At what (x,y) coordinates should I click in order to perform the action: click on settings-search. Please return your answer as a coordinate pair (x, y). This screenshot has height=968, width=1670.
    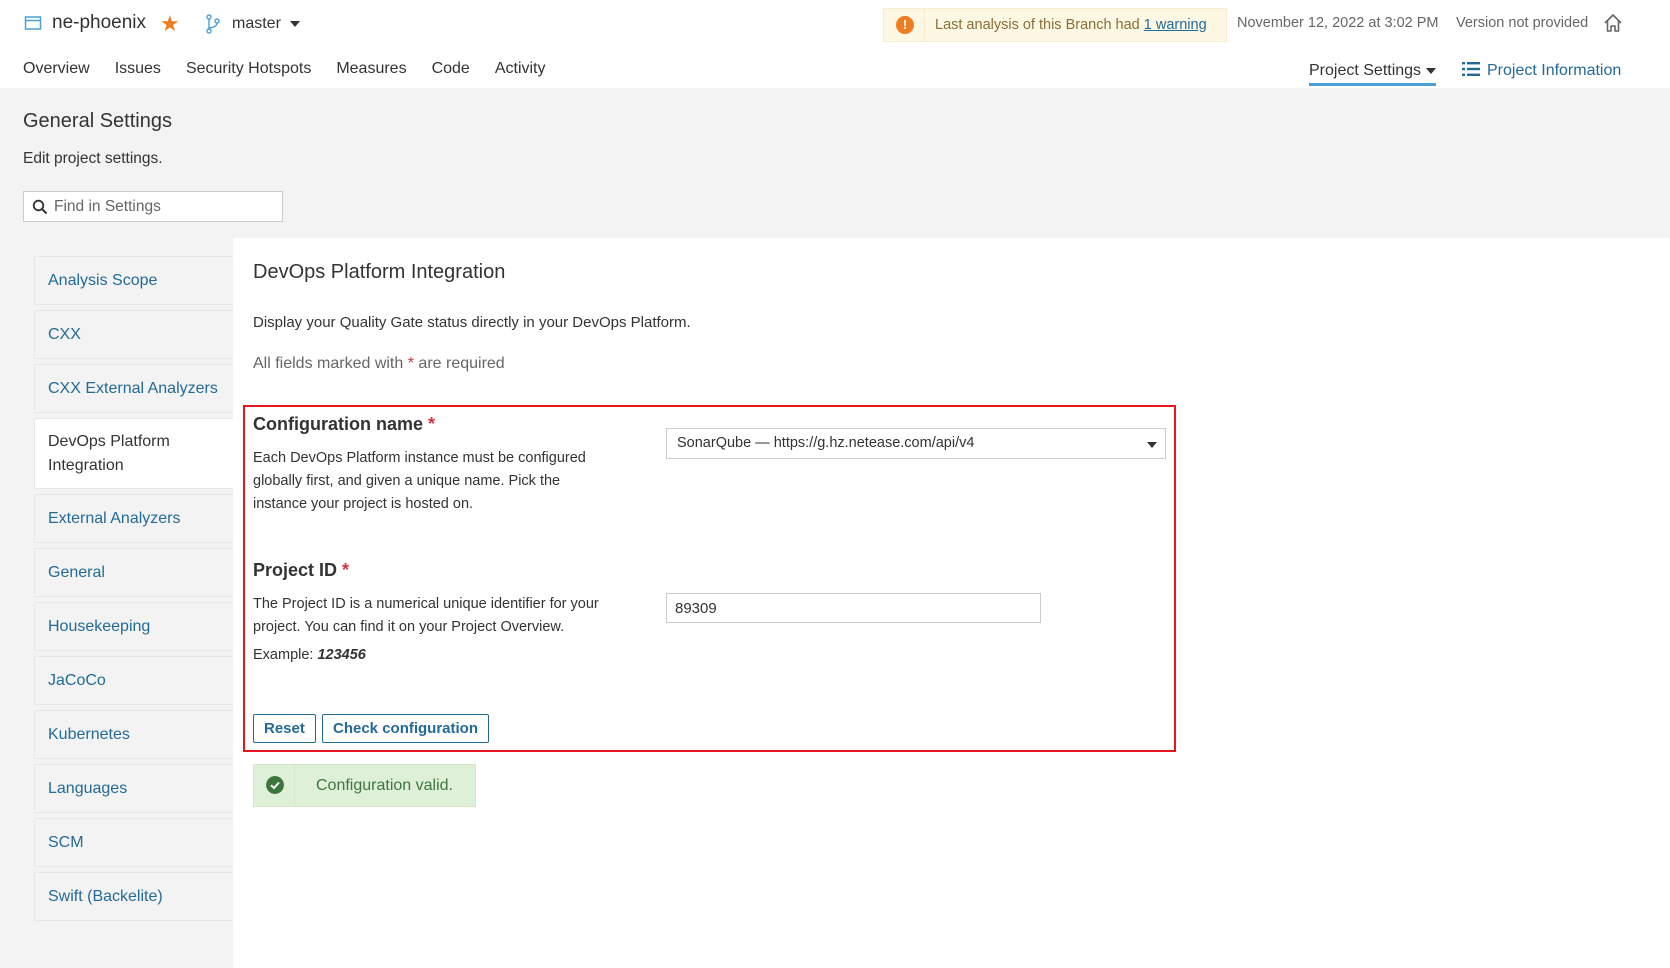
    Looking at the image, I should click on (153, 206).